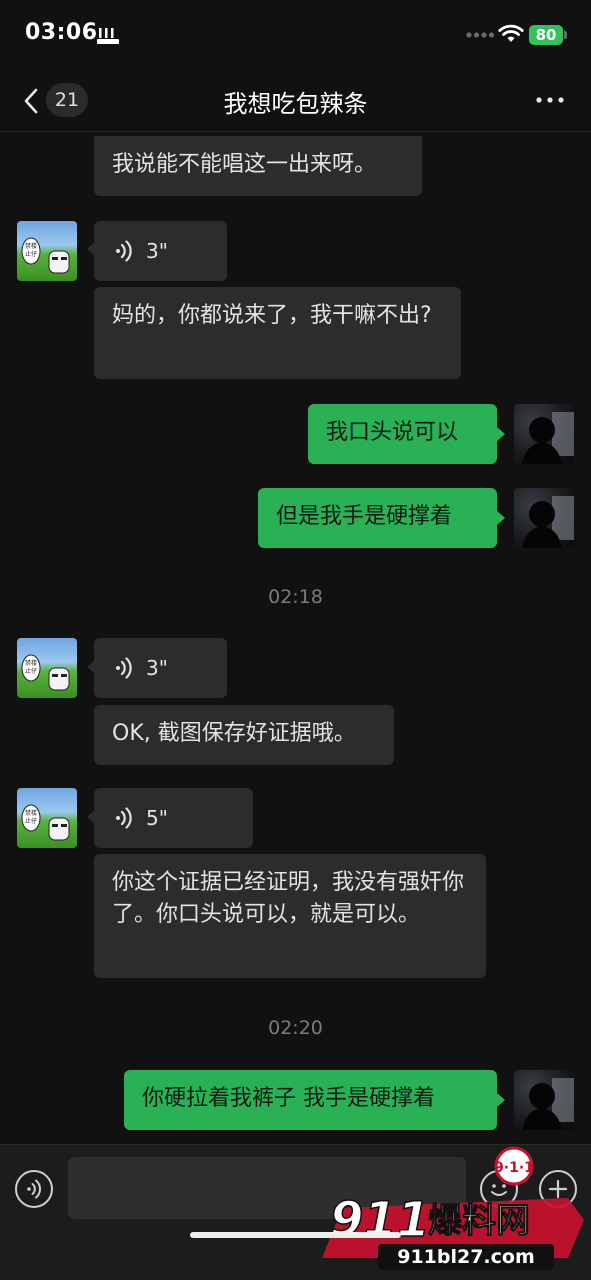 The height and width of the screenshot is (1280, 591). What do you see at coordinates (546, 35) in the screenshot?
I see `battery-level: 80` at bounding box center [546, 35].